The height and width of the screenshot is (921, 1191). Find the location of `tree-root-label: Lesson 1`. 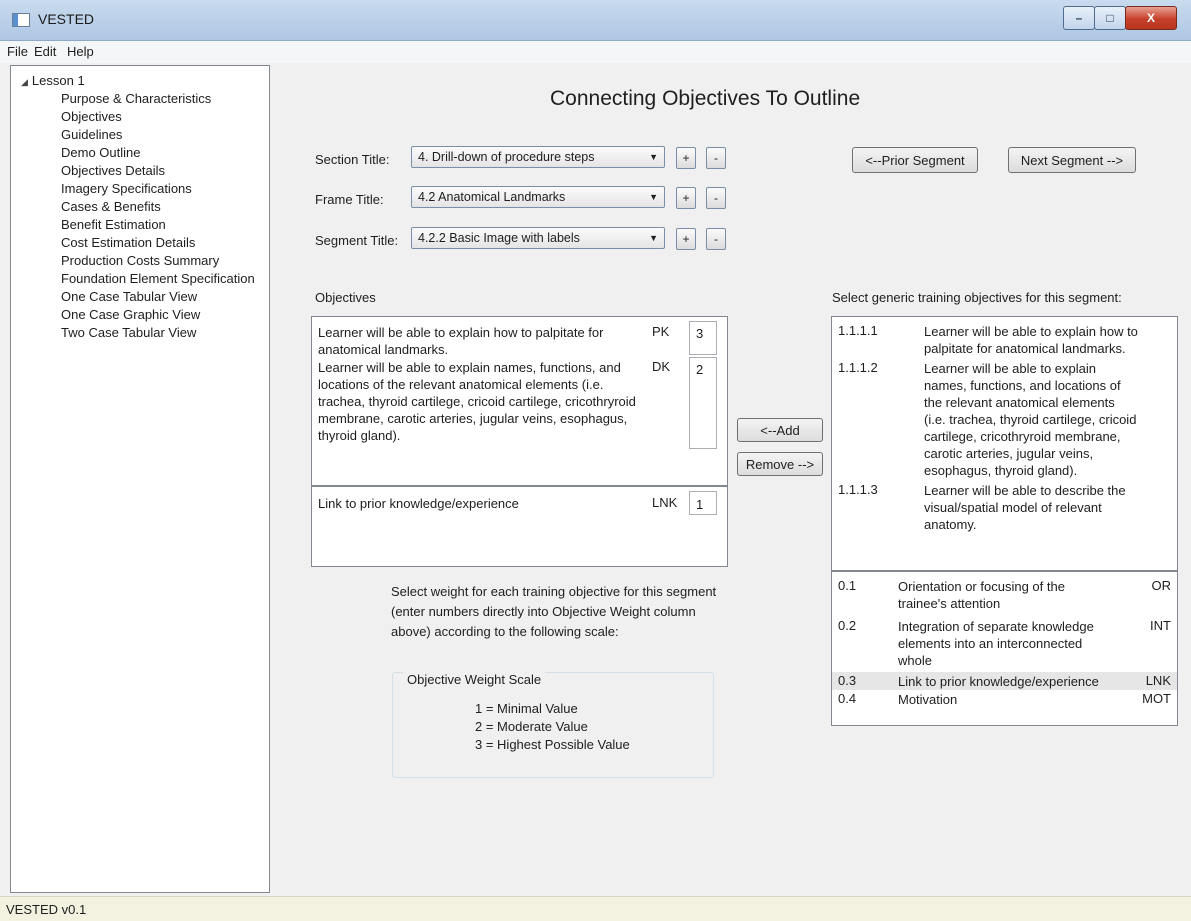

tree-root-label: Lesson 1 is located at coordinates (58, 80).